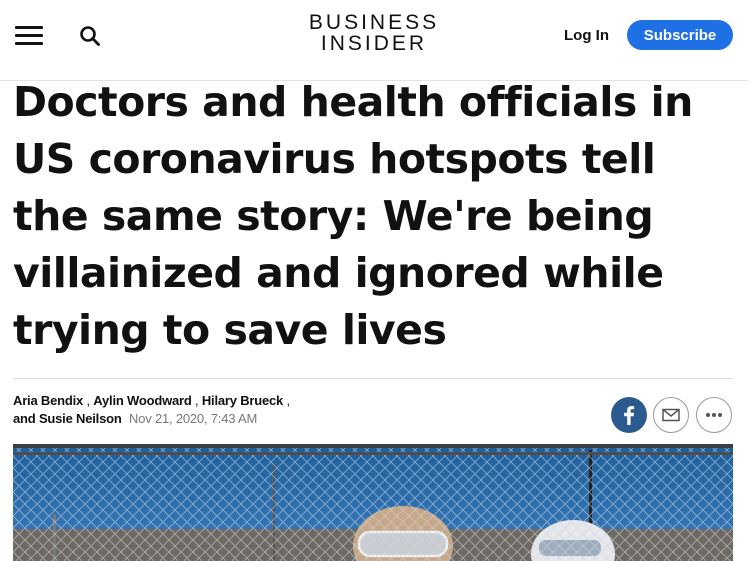 The width and height of the screenshot is (748, 561). What do you see at coordinates (48, 400) in the screenshot?
I see `author-link: Aria Bendix` at bounding box center [48, 400].